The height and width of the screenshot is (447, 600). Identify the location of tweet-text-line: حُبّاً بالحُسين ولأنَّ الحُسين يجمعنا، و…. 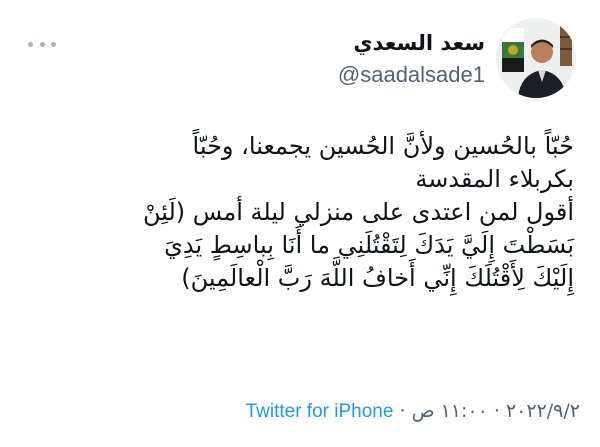
(383, 146).